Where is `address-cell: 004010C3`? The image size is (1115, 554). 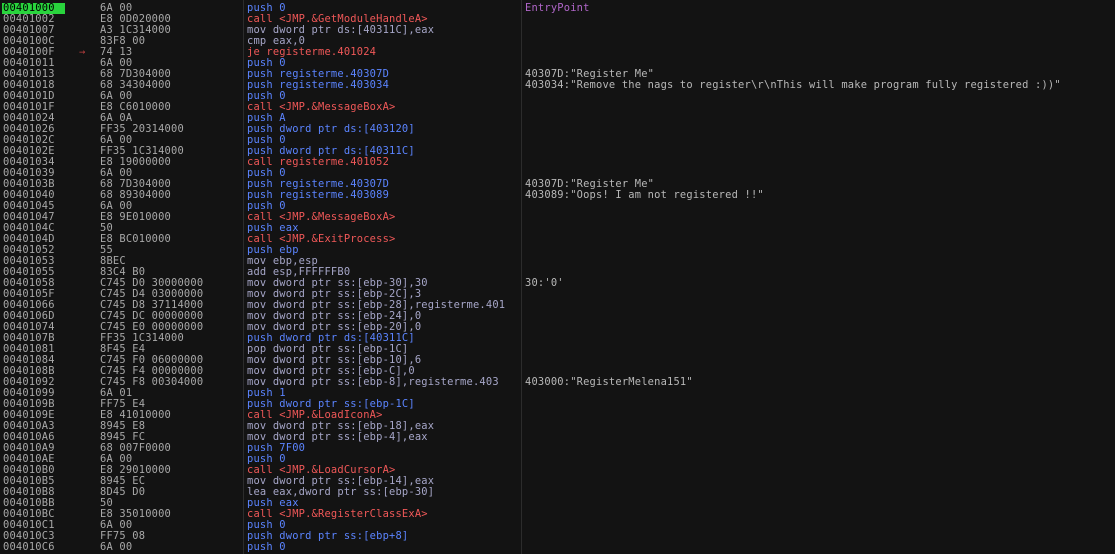 address-cell: 004010C3 is located at coordinates (49, 536).